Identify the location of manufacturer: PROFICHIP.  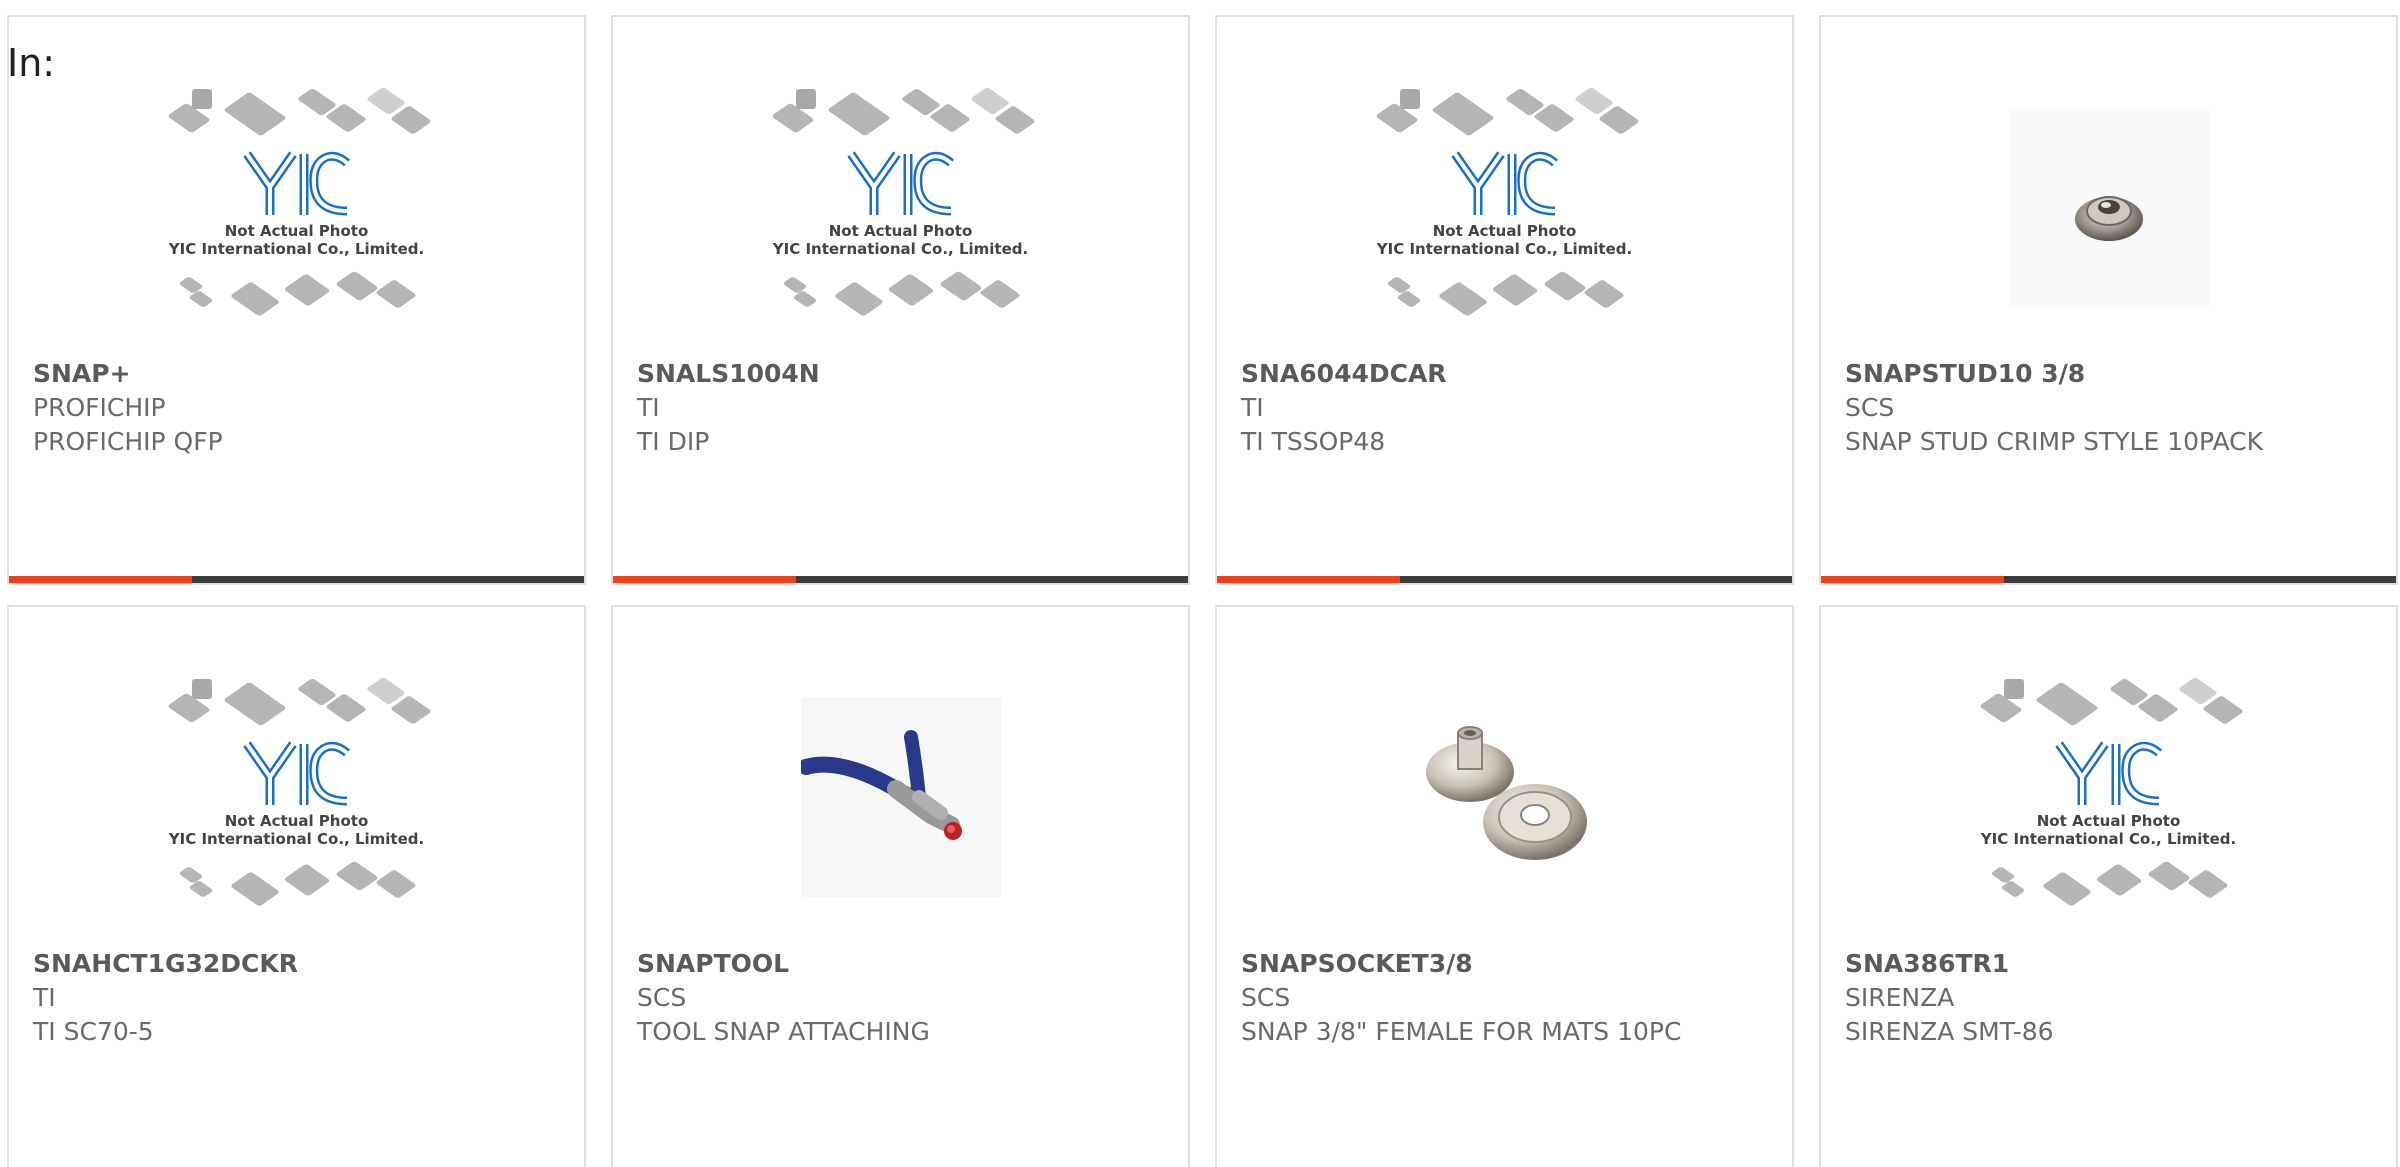
(99, 407).